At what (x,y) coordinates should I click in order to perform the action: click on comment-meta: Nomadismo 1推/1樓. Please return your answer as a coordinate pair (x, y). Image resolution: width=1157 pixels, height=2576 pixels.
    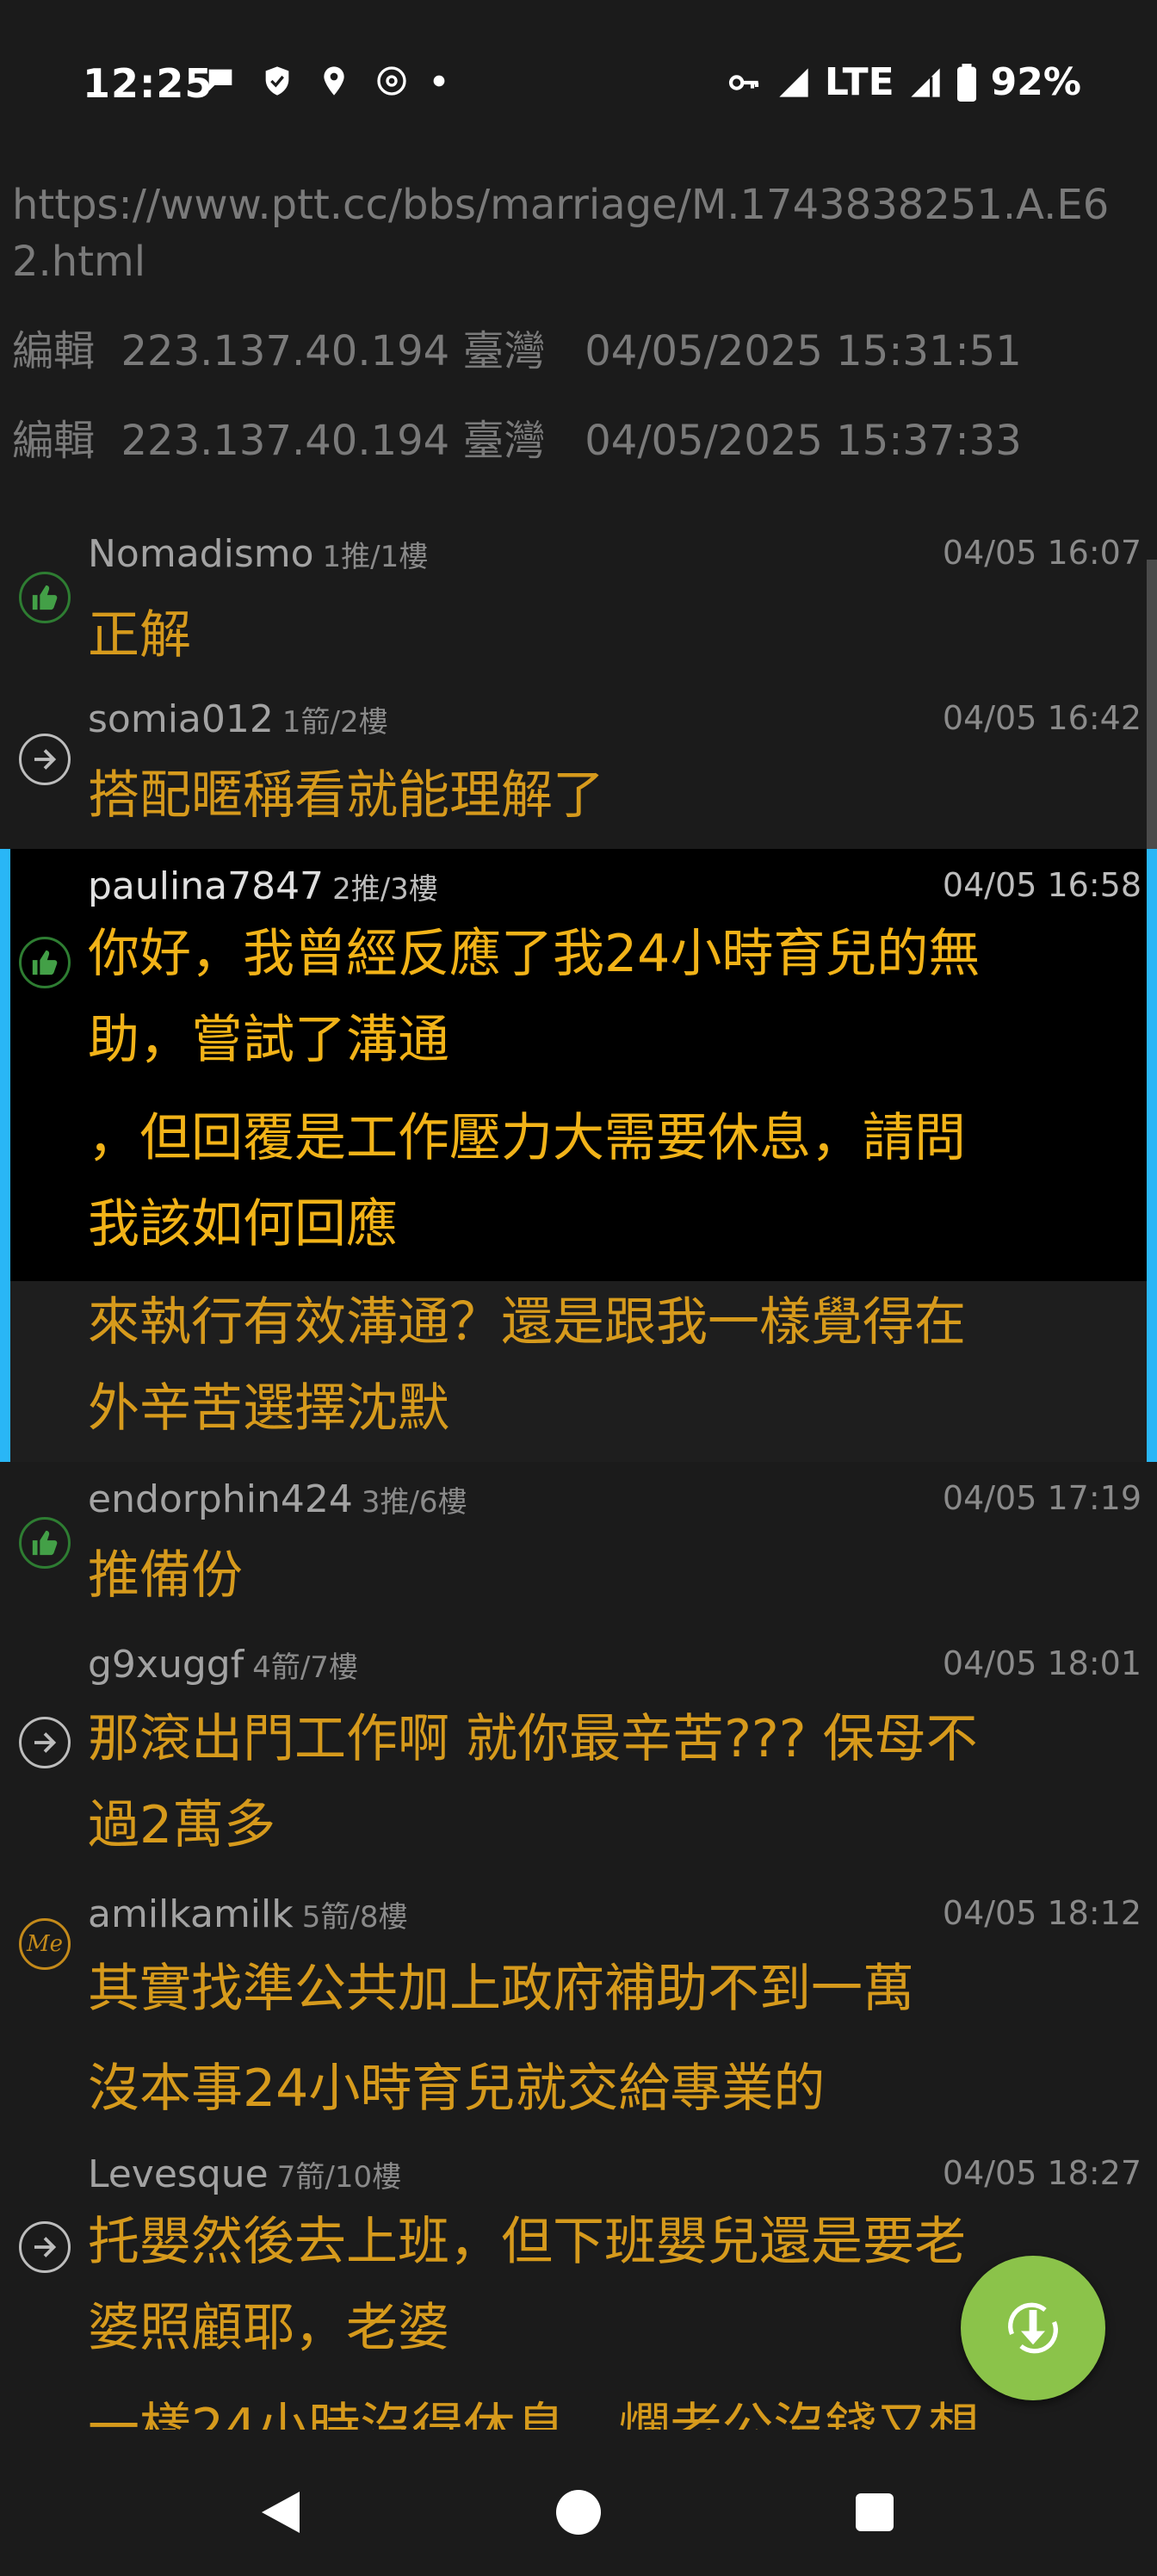
    Looking at the image, I should click on (258, 554).